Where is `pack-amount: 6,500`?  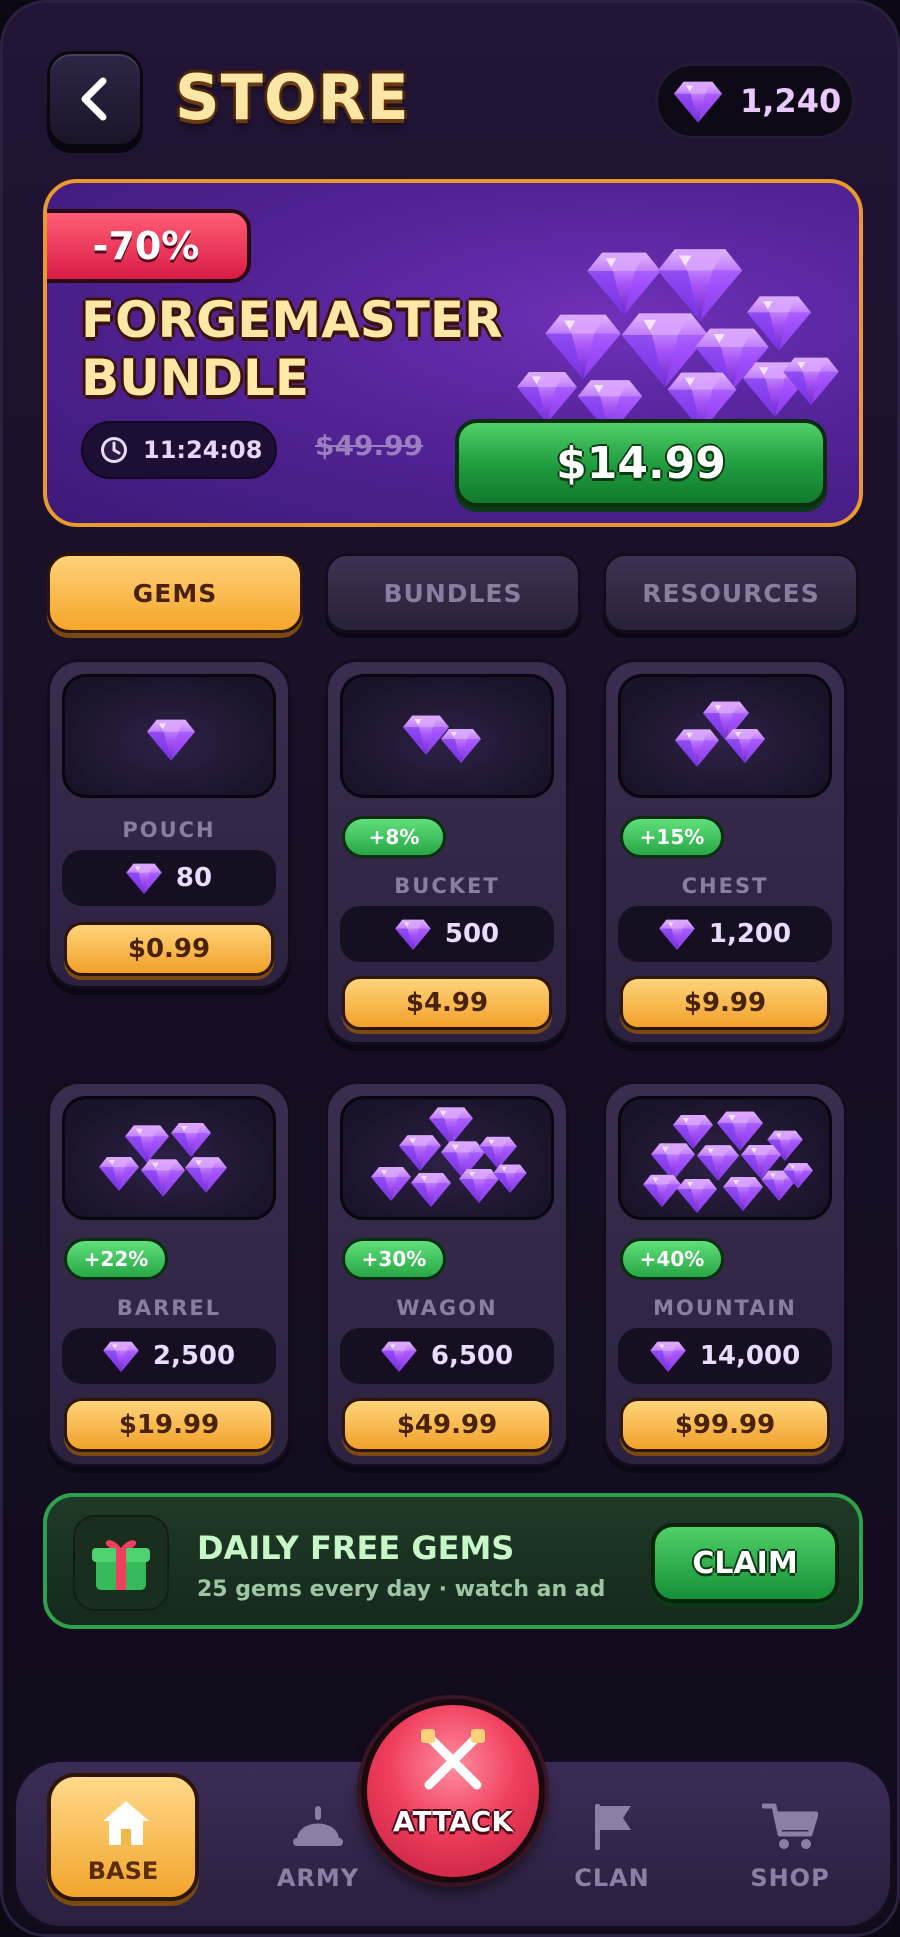
pack-amount: 6,500 is located at coordinates (447, 1356).